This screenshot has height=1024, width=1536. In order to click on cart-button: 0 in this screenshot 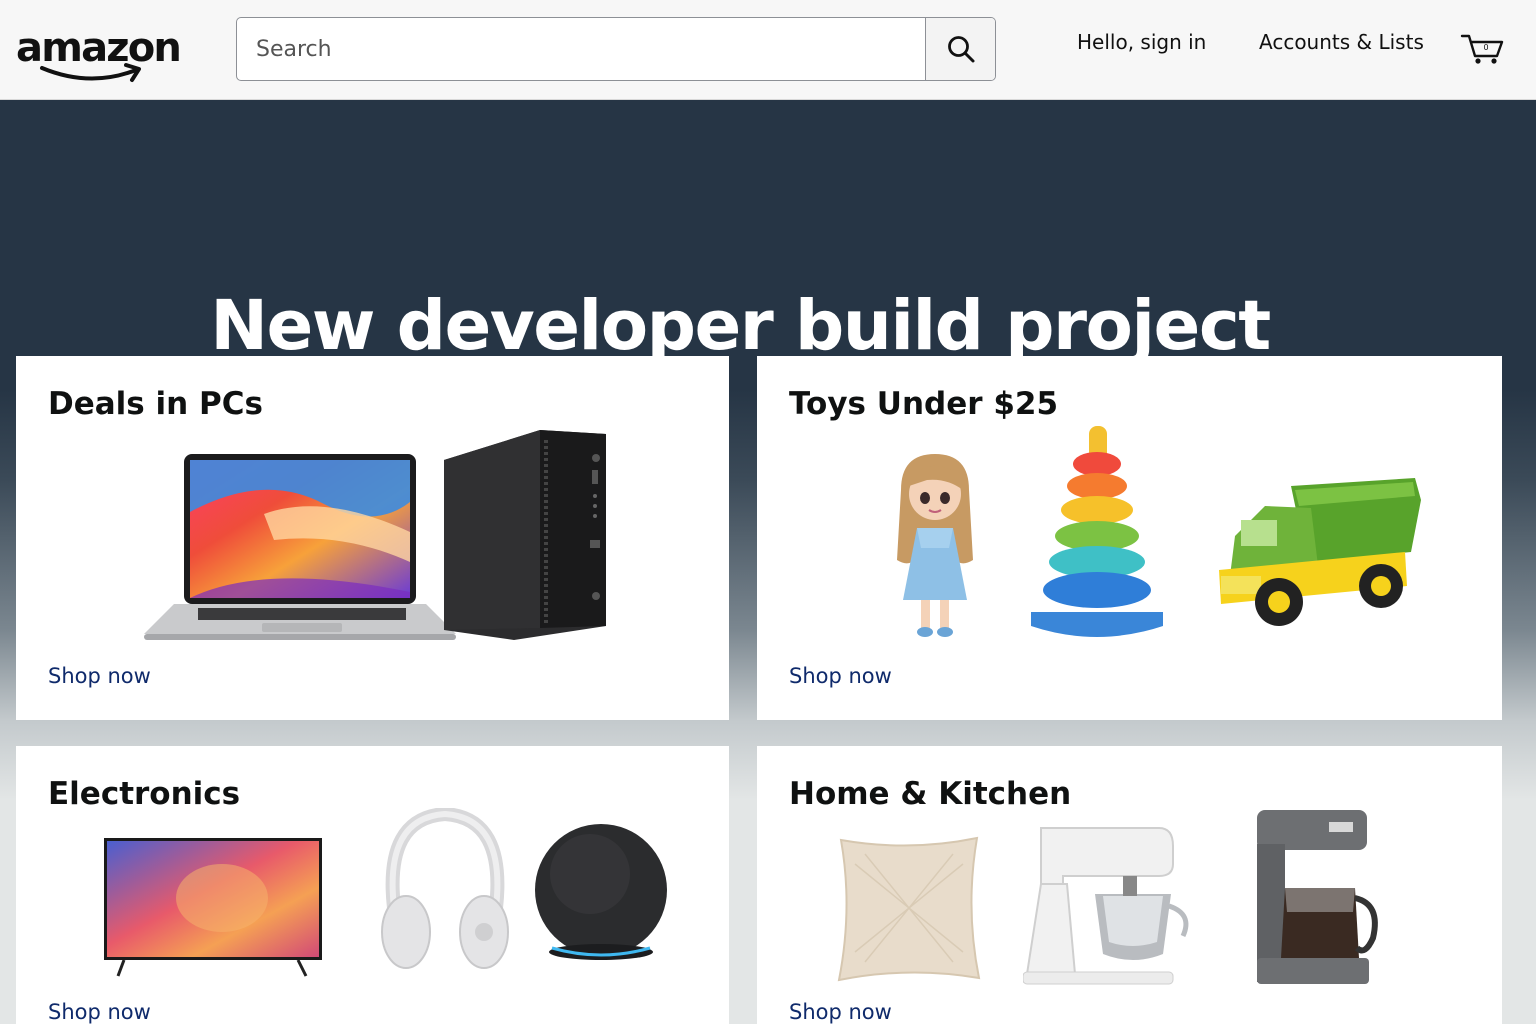, I will do `click(1482, 48)`.